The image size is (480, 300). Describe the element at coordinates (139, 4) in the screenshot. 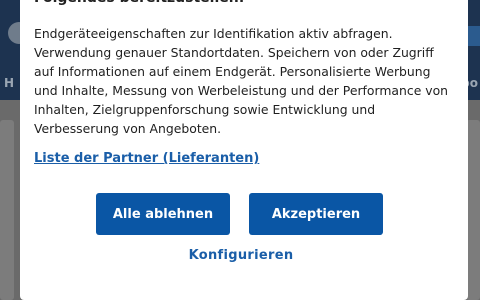

I see `dialog-heading: Folgendes bereitzustellen:` at that location.